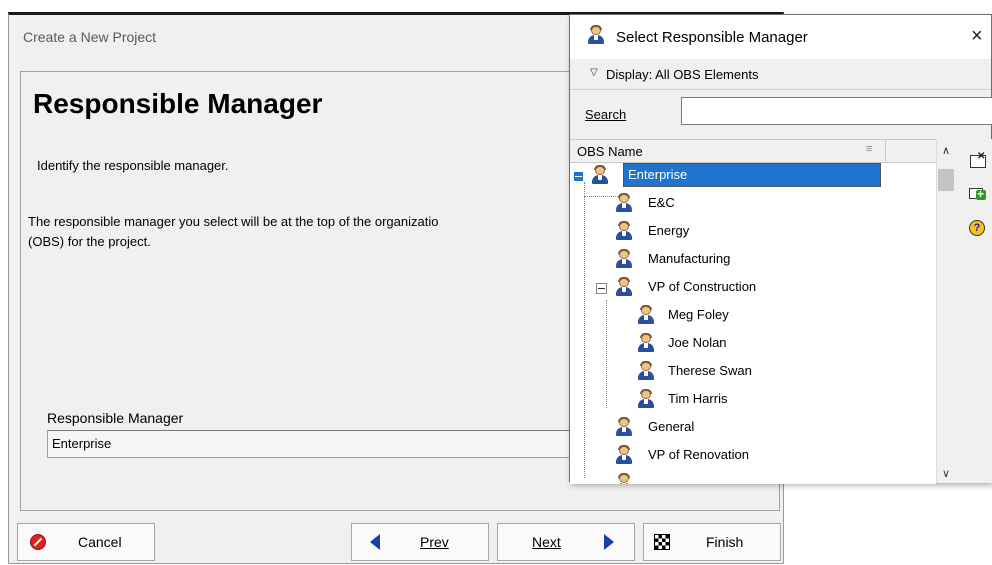 The image size is (992, 565). I want to click on description-line-2: (OBS) for the project., so click(89, 241).